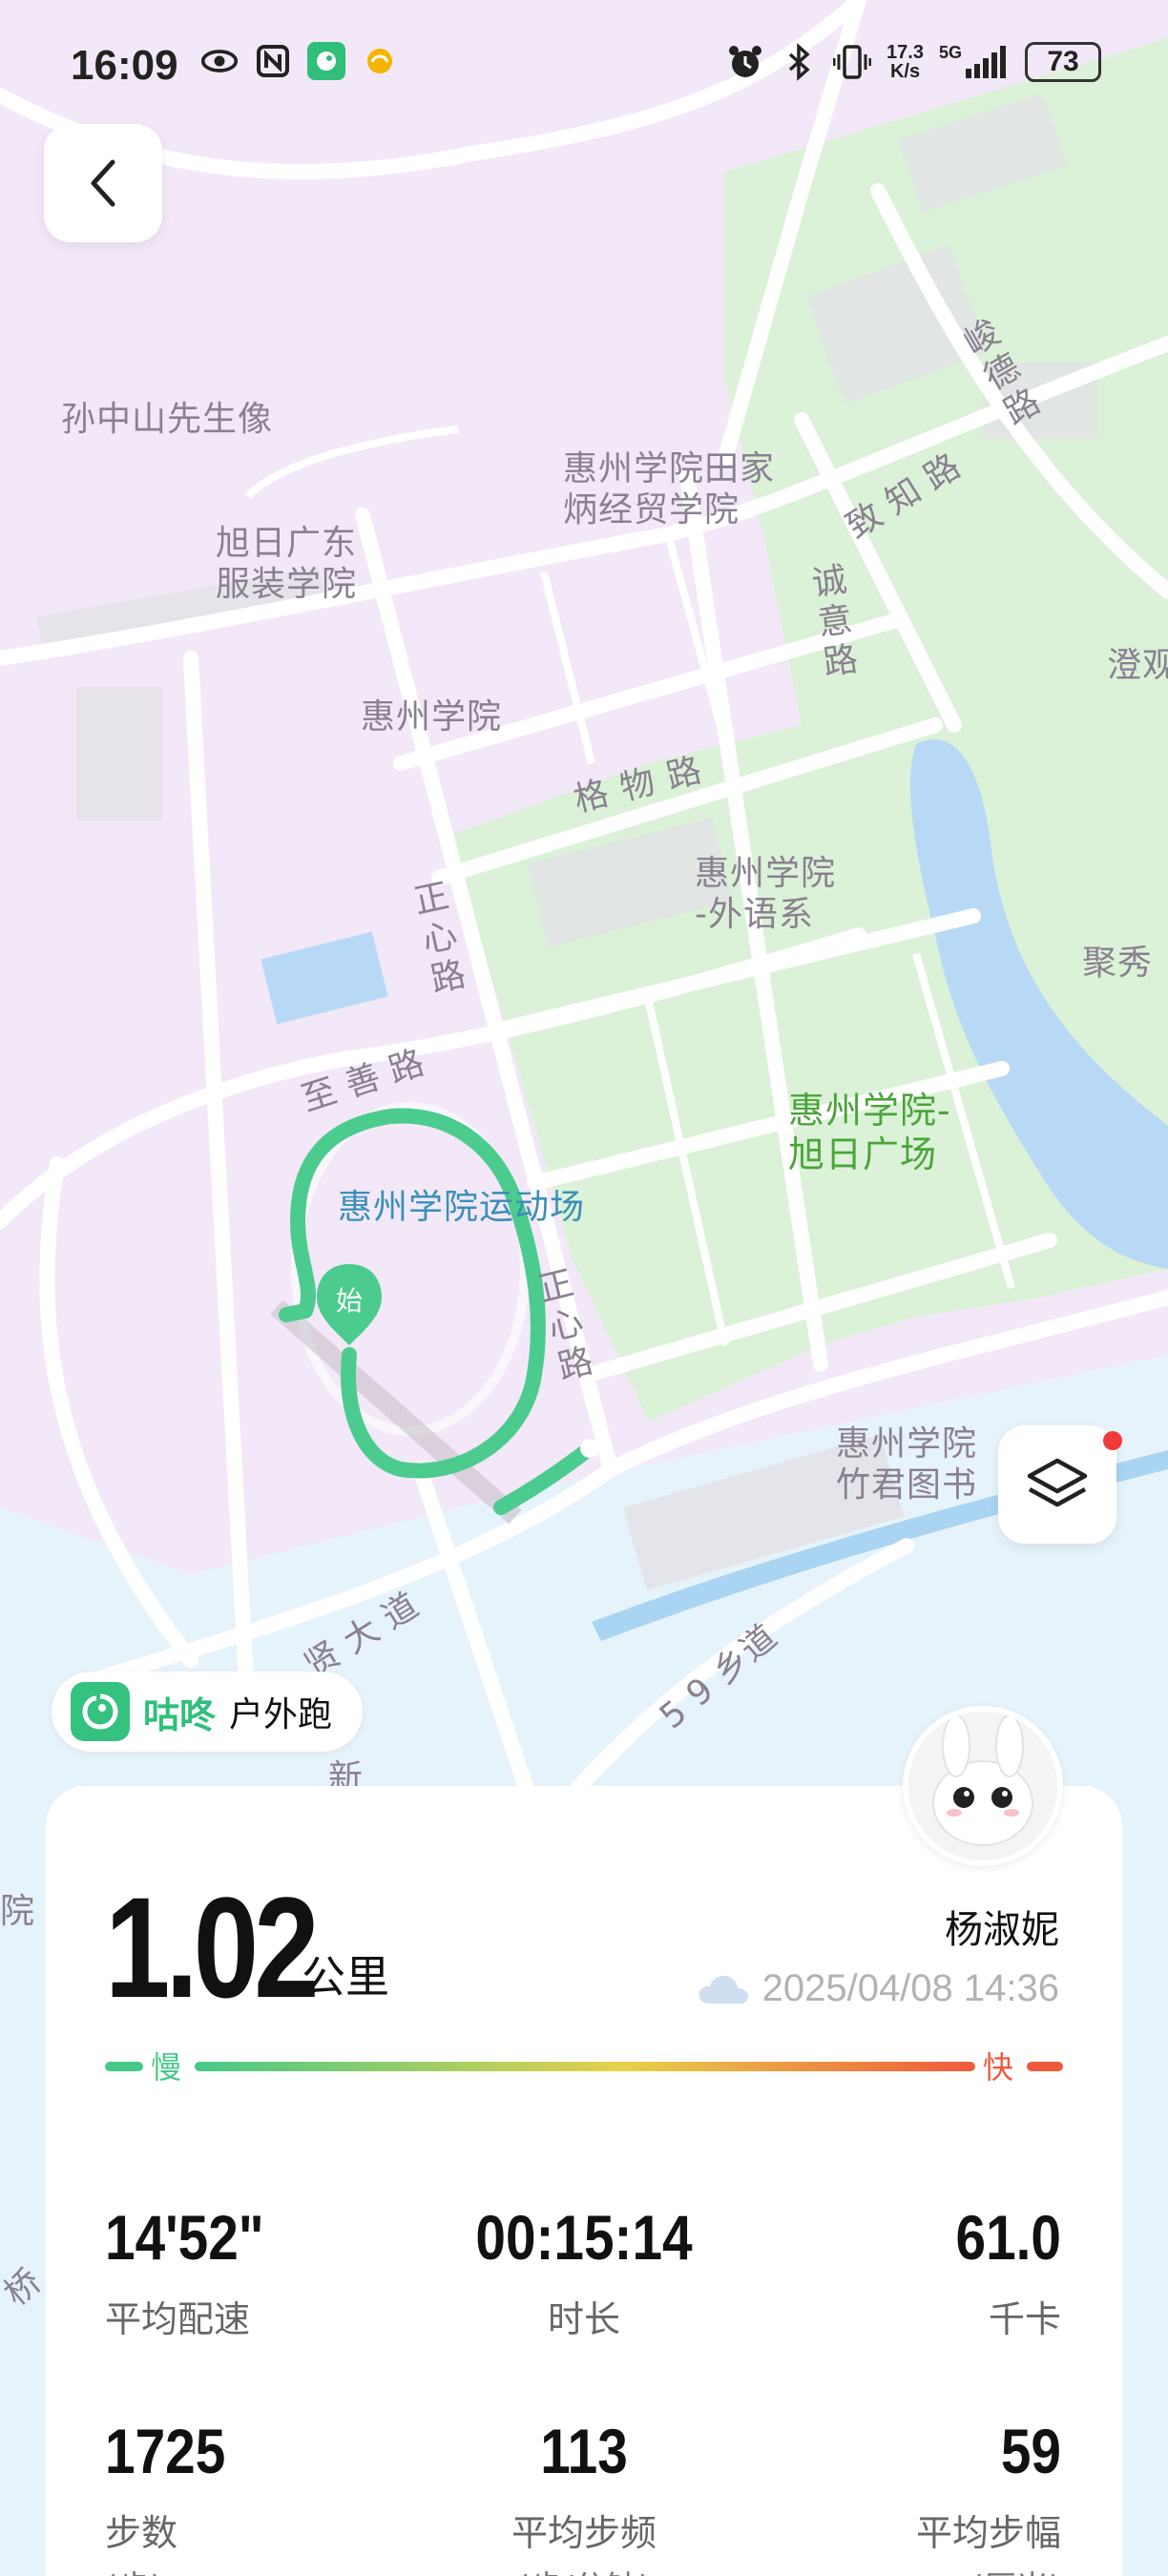 Image resolution: width=1168 pixels, height=2576 pixels. What do you see at coordinates (583, 2319) in the screenshot?
I see `stat-label: 时长` at bounding box center [583, 2319].